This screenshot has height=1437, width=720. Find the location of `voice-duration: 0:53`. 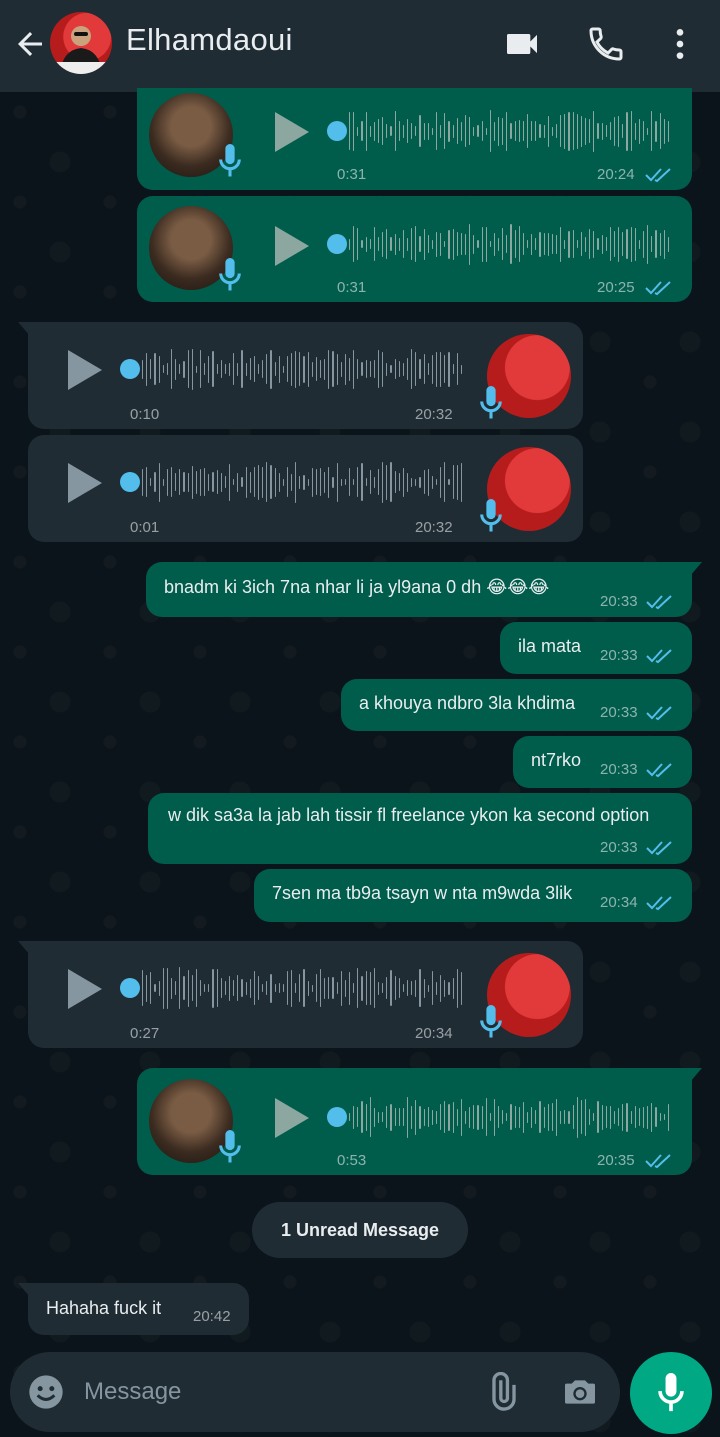

voice-duration: 0:53 is located at coordinates (352, 1160).